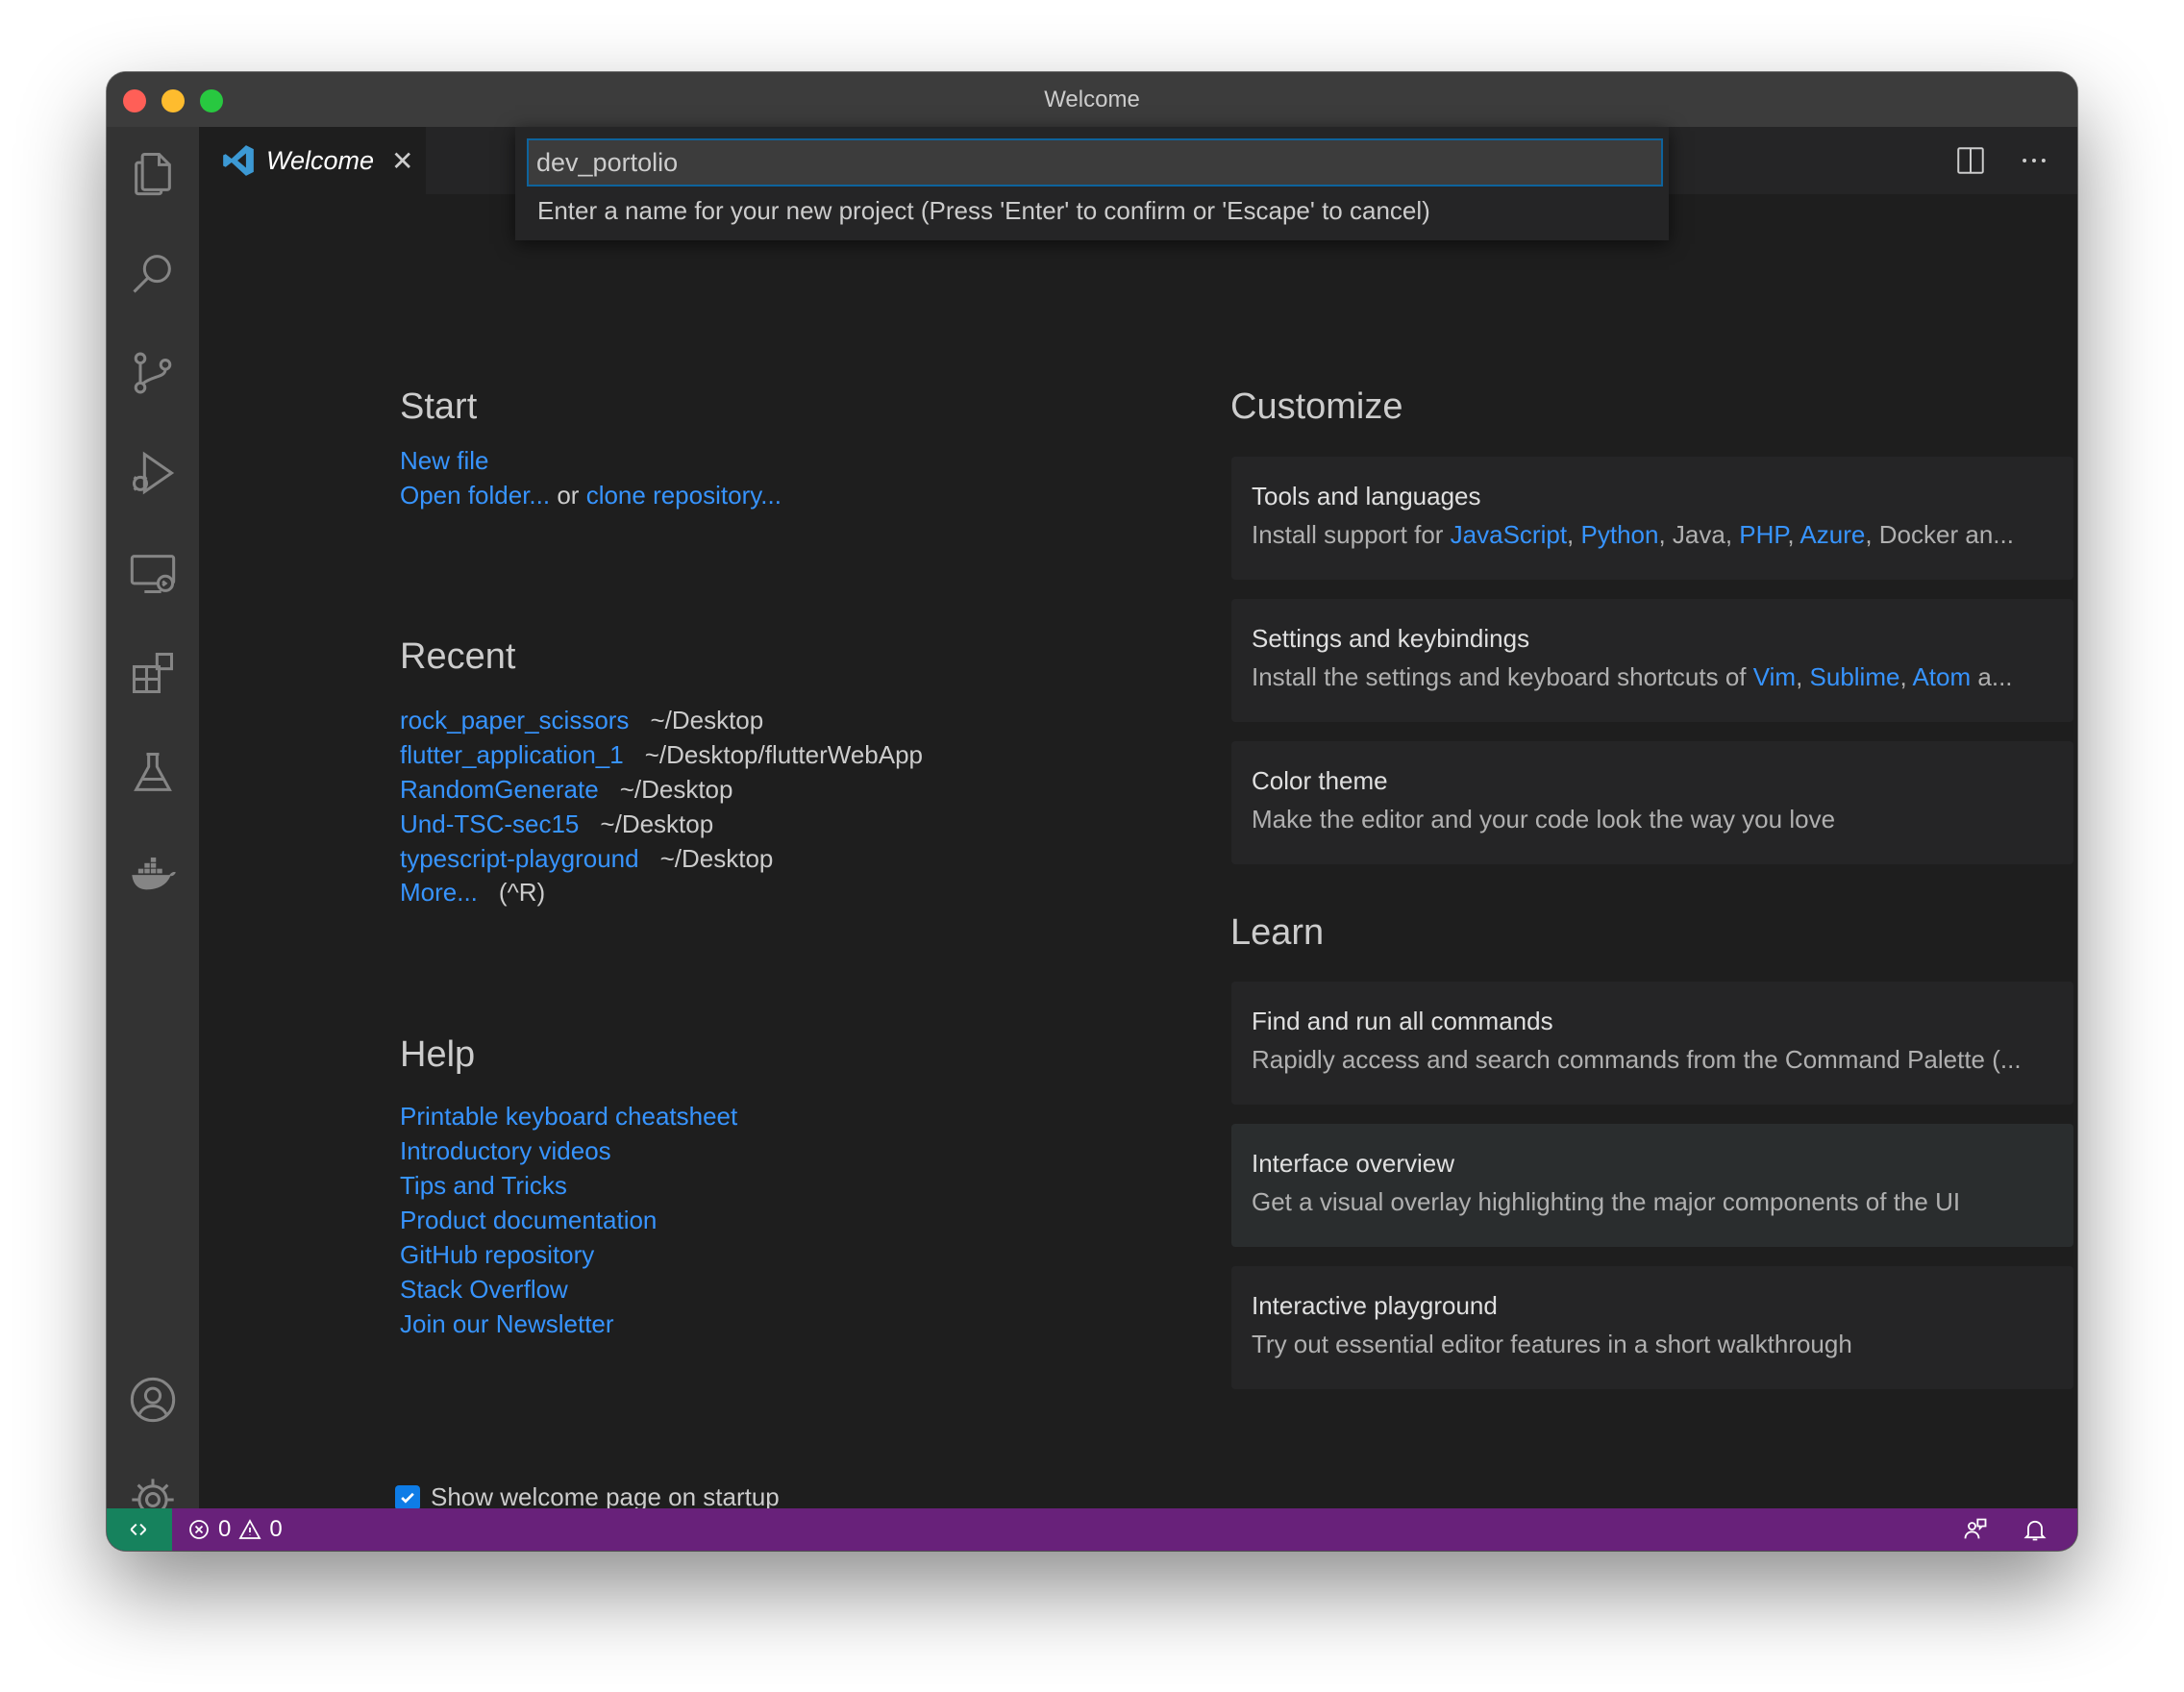 This screenshot has width=2184, height=1692. I want to click on extensions-icon, so click(153, 673).